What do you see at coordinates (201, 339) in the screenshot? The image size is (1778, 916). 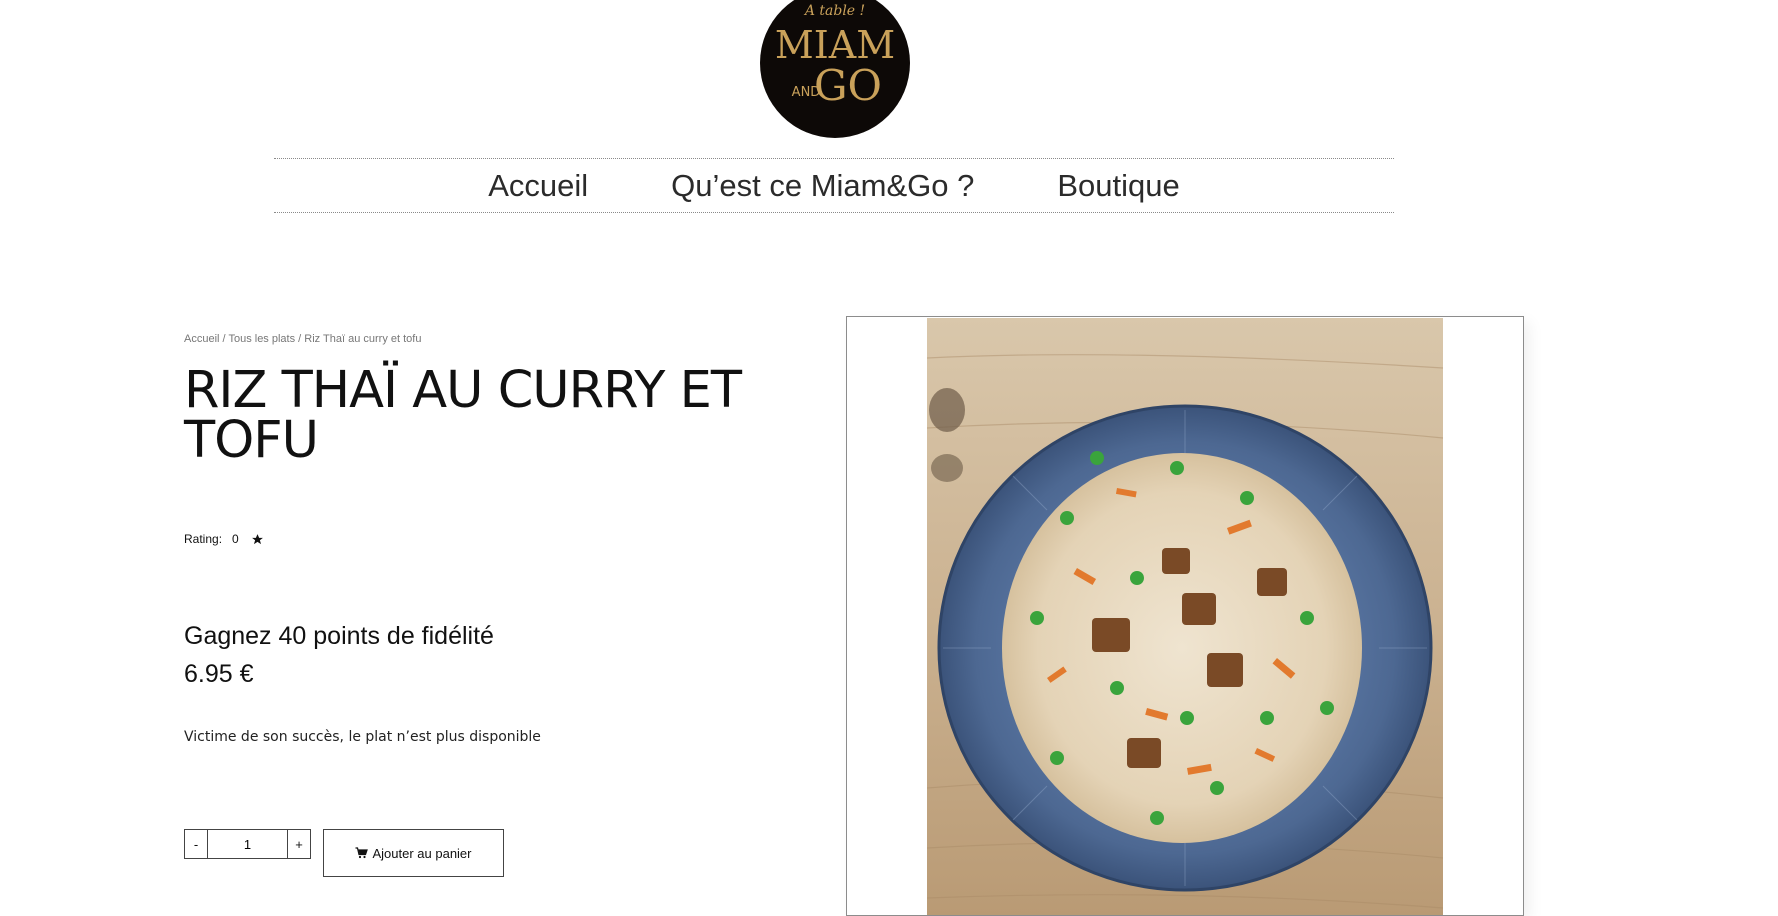 I see `breadcrumb-home: Accueil` at bounding box center [201, 339].